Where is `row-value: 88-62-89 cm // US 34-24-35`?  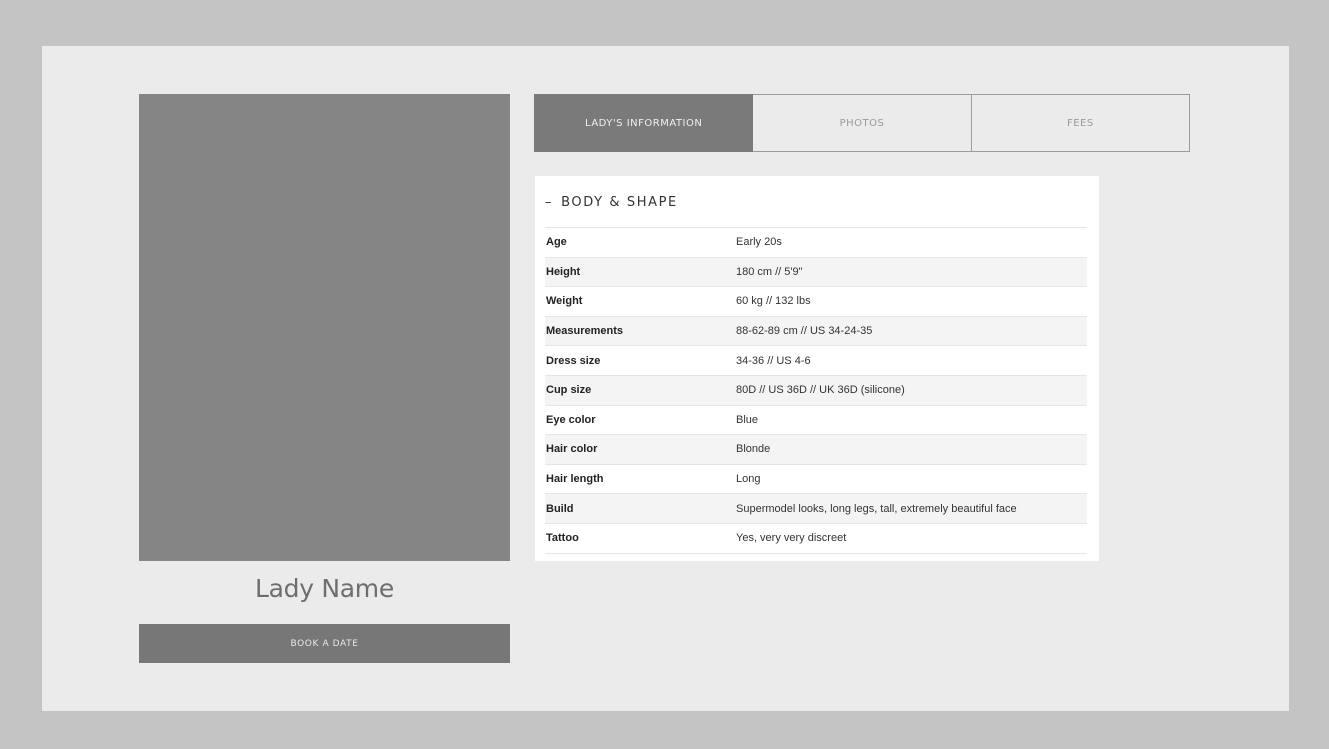
row-value: 88-62-89 cm // US 34-24-35 is located at coordinates (804, 331).